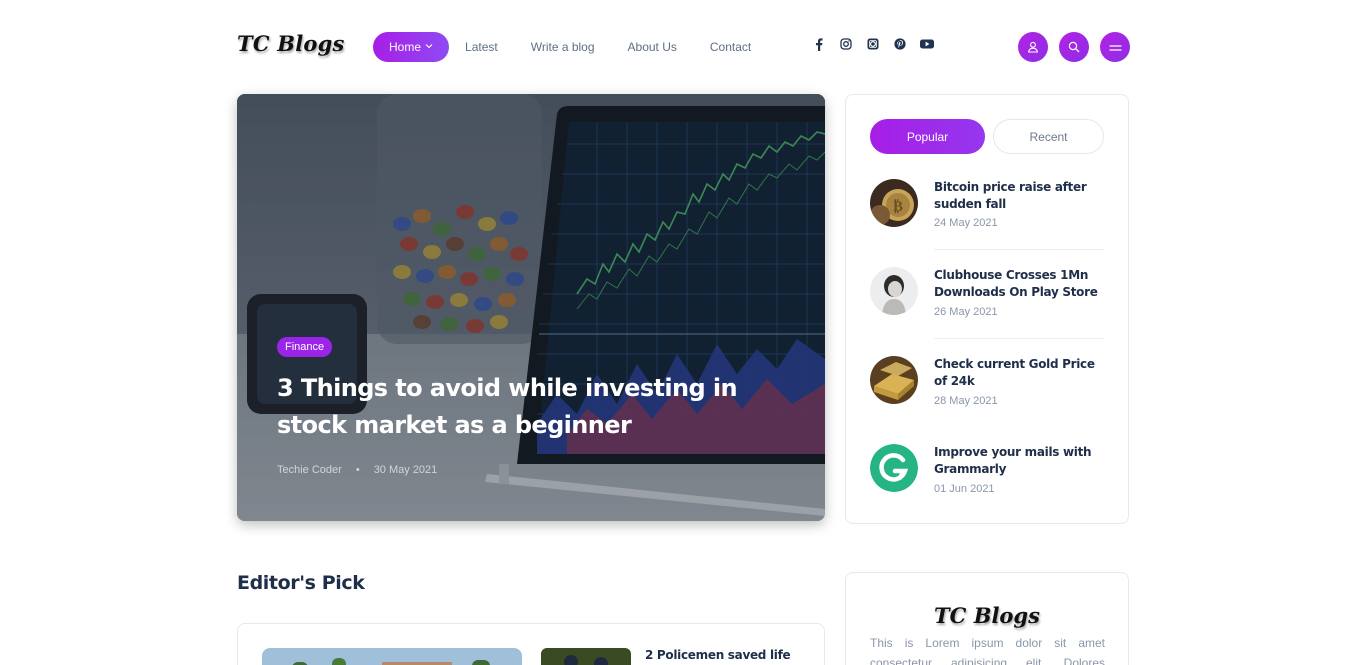 This screenshot has width=1366, height=665. I want to click on gold-thumbnail, so click(894, 380).